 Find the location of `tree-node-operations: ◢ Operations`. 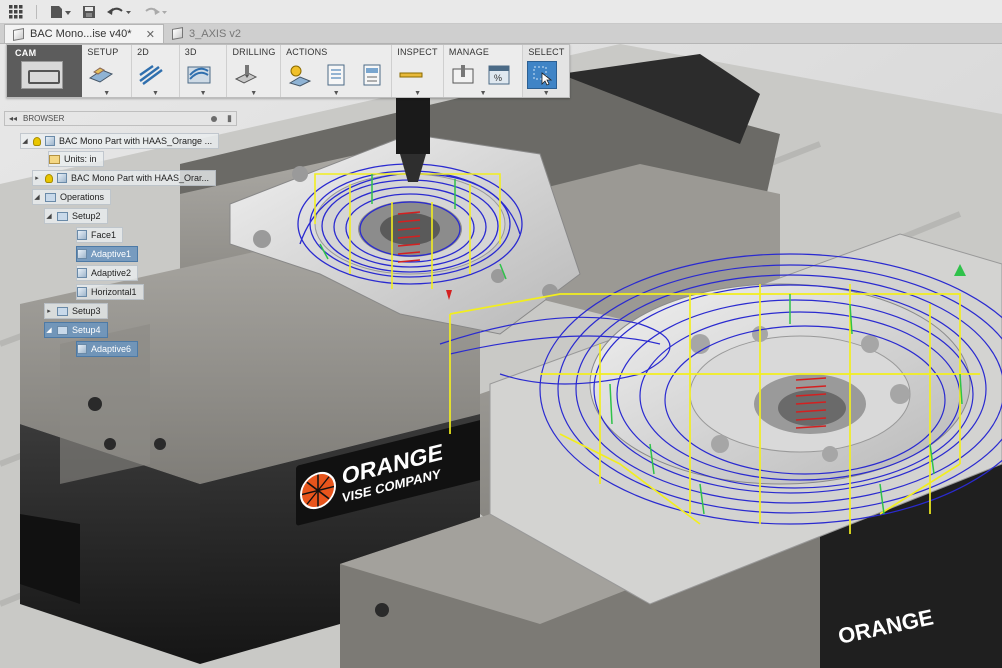

tree-node-operations: ◢ Operations is located at coordinates (72, 197).